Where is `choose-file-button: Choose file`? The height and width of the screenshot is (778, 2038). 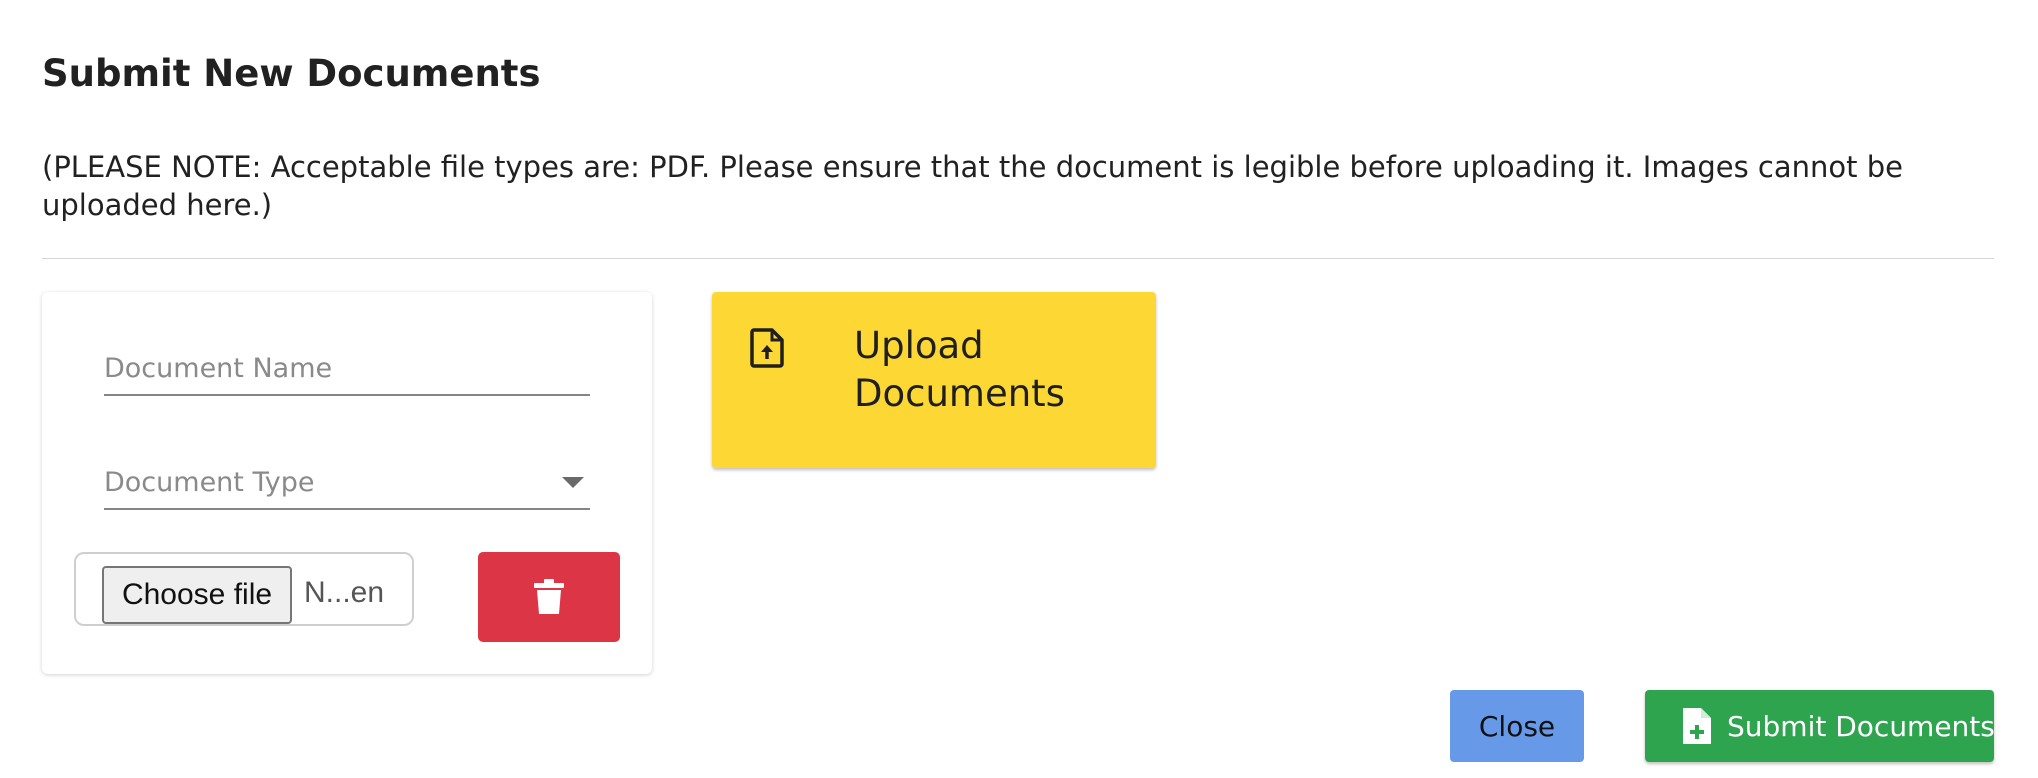
choose-file-button: Choose file is located at coordinates (197, 595).